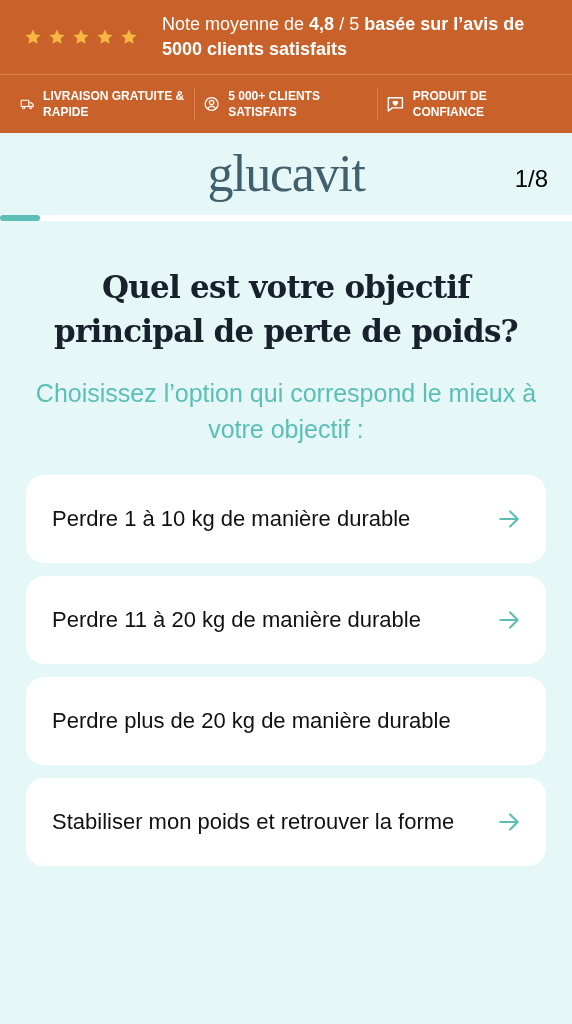  What do you see at coordinates (450, 104) in the screenshot?
I see `feature-label: PRODUIT DE CONFIANCE` at bounding box center [450, 104].